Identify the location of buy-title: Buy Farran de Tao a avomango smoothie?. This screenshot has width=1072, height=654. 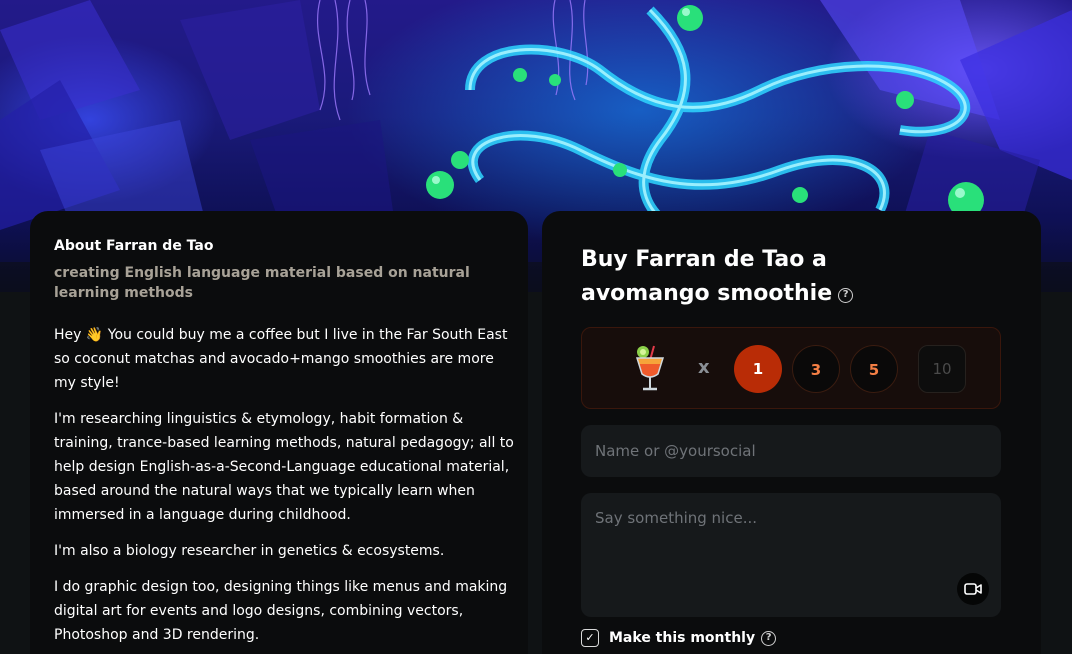
(771, 277).